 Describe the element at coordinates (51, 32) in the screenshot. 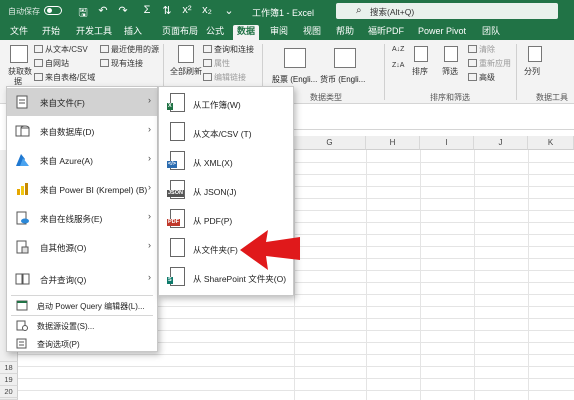

I see `tab-home: 开始` at that location.